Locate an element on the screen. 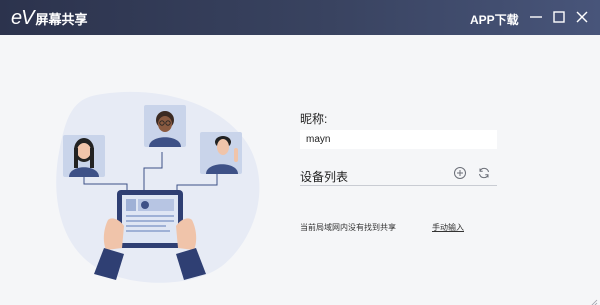 The height and width of the screenshot is (305, 600). nickname-label: 昵称: is located at coordinates (314, 119).